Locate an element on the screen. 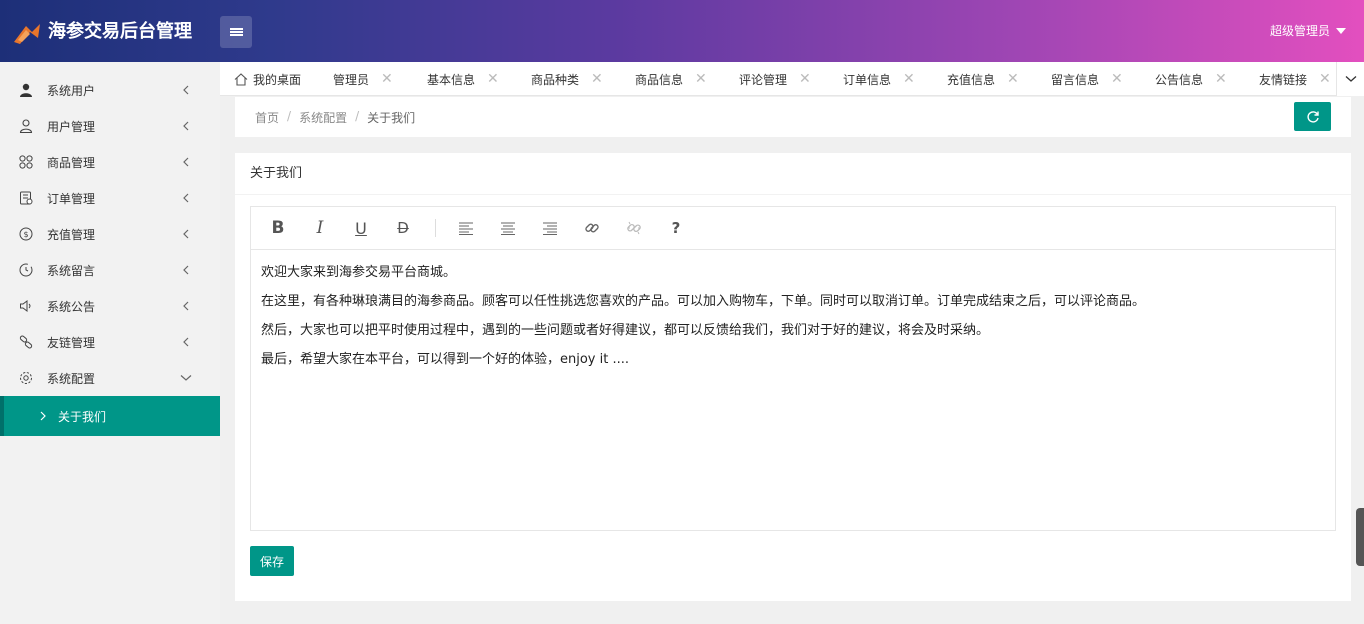  tab-announcement-info: 公告信息 ✕ is located at coordinates (1191, 79).